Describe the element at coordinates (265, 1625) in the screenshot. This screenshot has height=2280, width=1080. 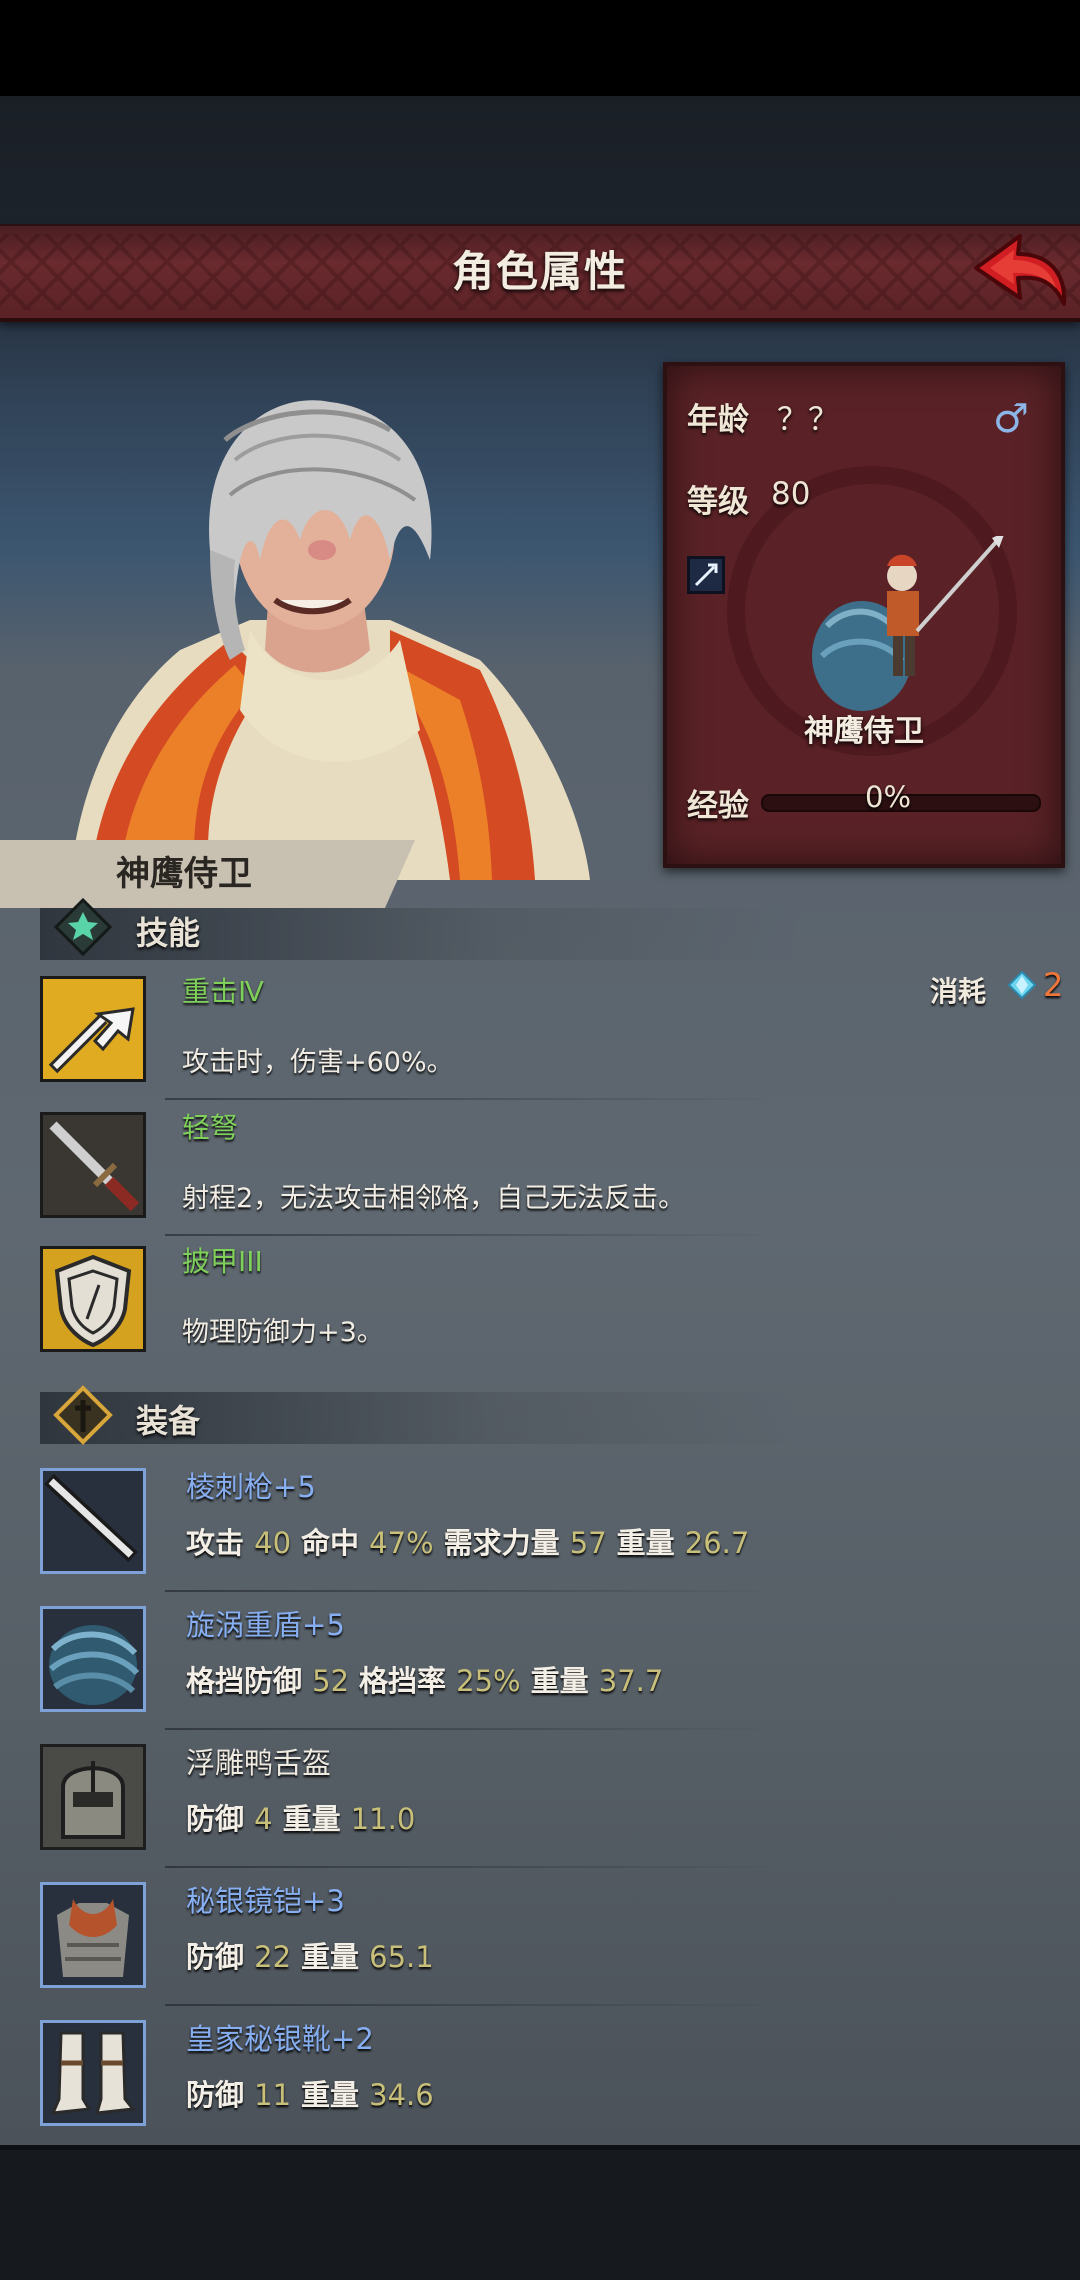
I see `equip-name: 旋涡重盾+5` at that location.